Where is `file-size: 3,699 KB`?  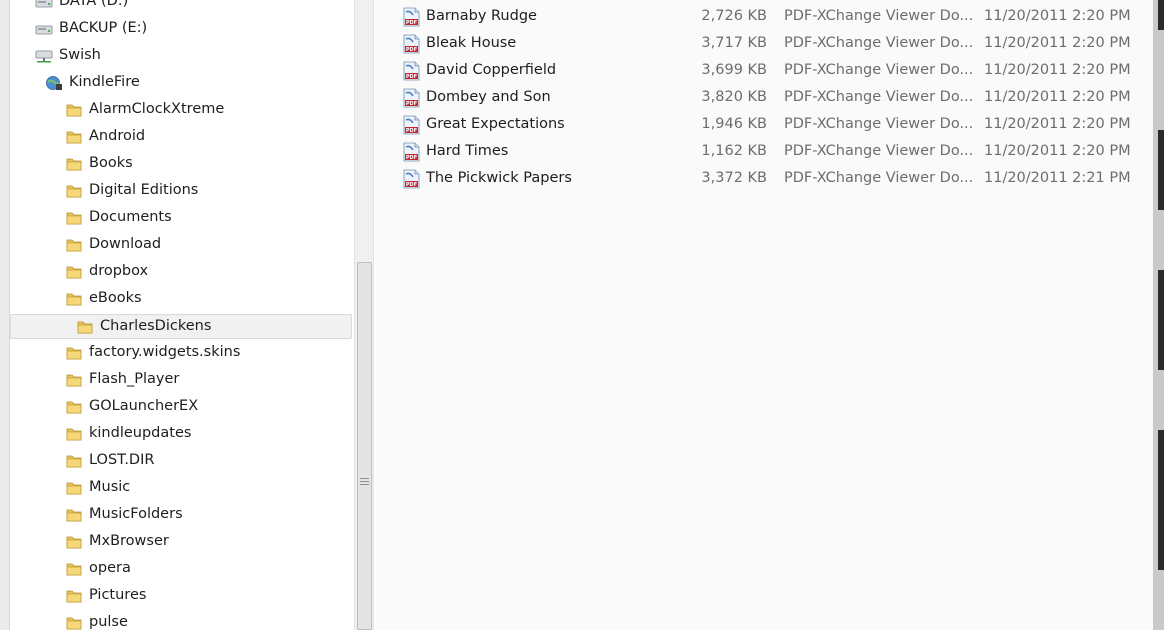 file-size: 3,699 KB is located at coordinates (734, 70).